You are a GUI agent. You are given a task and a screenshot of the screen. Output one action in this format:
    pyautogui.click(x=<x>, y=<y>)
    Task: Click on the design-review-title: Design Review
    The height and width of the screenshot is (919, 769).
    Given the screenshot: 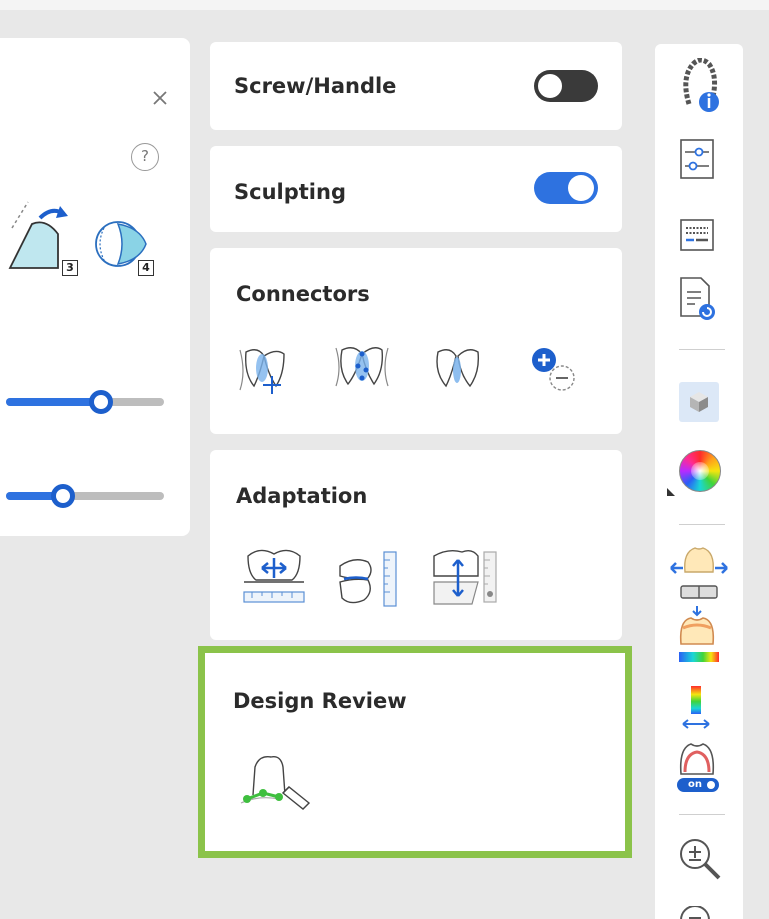 What is the action you would take?
    pyautogui.click(x=320, y=701)
    